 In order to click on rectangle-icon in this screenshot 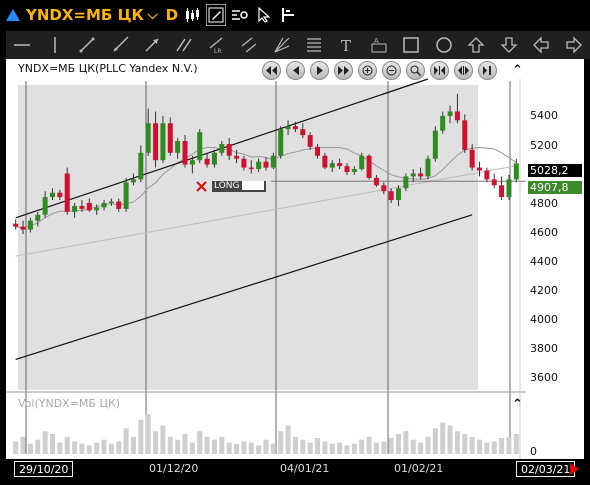, I will do `click(411, 45)`.